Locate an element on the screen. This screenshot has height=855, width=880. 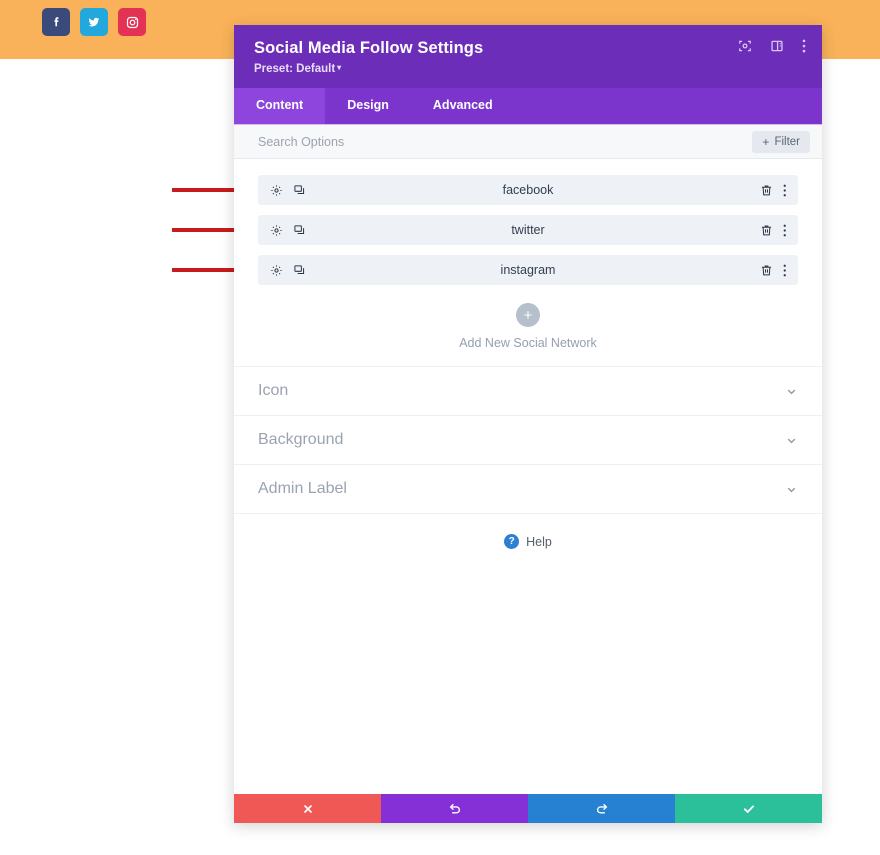
close-icon is located at coordinates (307, 808).